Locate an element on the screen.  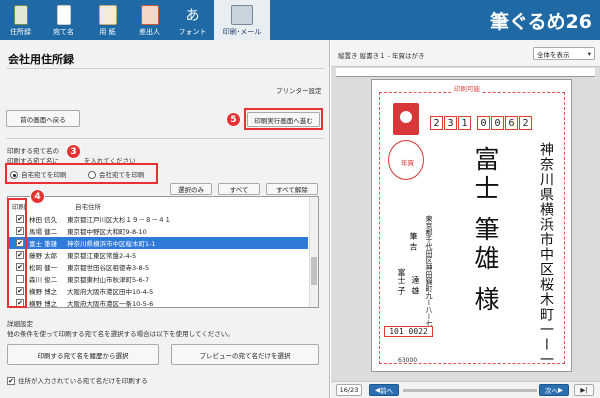
table-row: ✔ 横野 博之 大阪府大阪市港区田中10-4-5 is located at coordinates (158, 291).